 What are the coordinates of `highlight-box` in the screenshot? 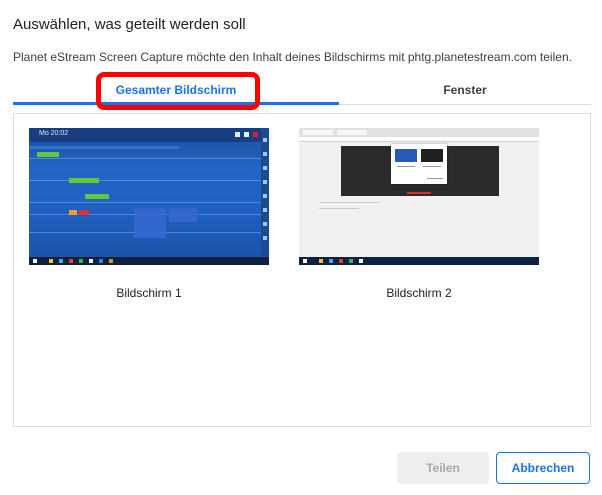 It's located at (178, 91).